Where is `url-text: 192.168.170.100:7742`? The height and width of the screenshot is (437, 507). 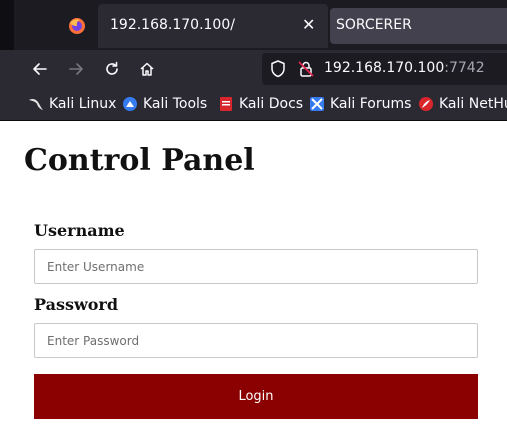
url-text: 192.168.170.100:7742 is located at coordinates (404, 68).